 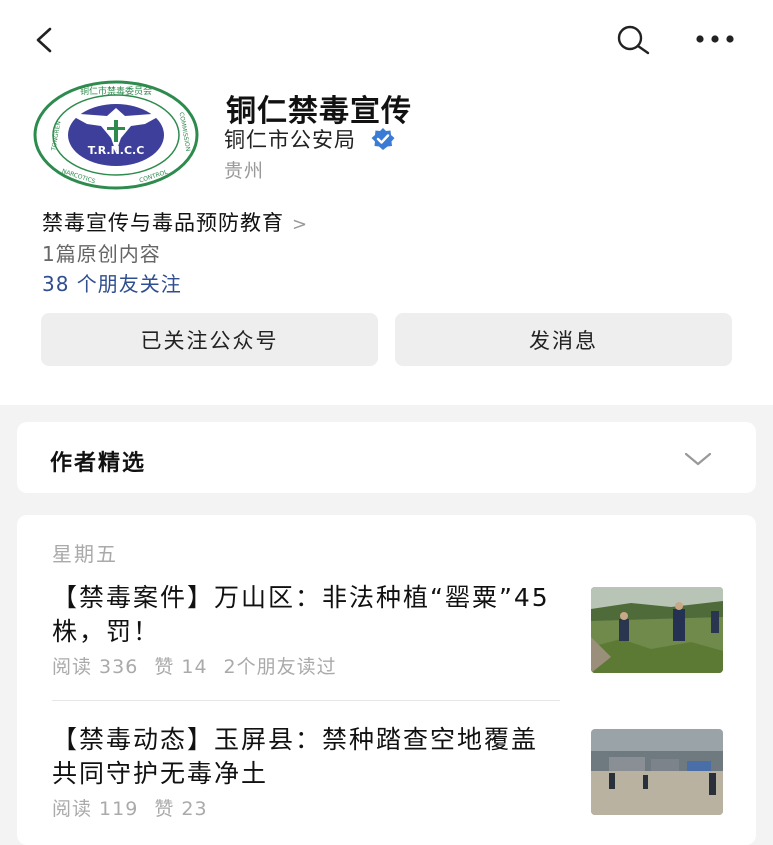 What do you see at coordinates (300, 224) in the screenshot?
I see `chevron-right-icon: >` at bounding box center [300, 224].